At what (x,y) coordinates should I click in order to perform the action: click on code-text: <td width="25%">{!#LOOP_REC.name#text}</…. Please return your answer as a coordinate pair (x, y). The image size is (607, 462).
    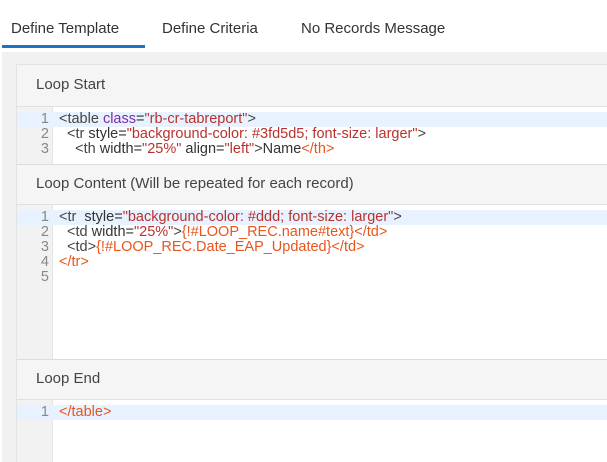
    Looking at the image, I should click on (223, 232).